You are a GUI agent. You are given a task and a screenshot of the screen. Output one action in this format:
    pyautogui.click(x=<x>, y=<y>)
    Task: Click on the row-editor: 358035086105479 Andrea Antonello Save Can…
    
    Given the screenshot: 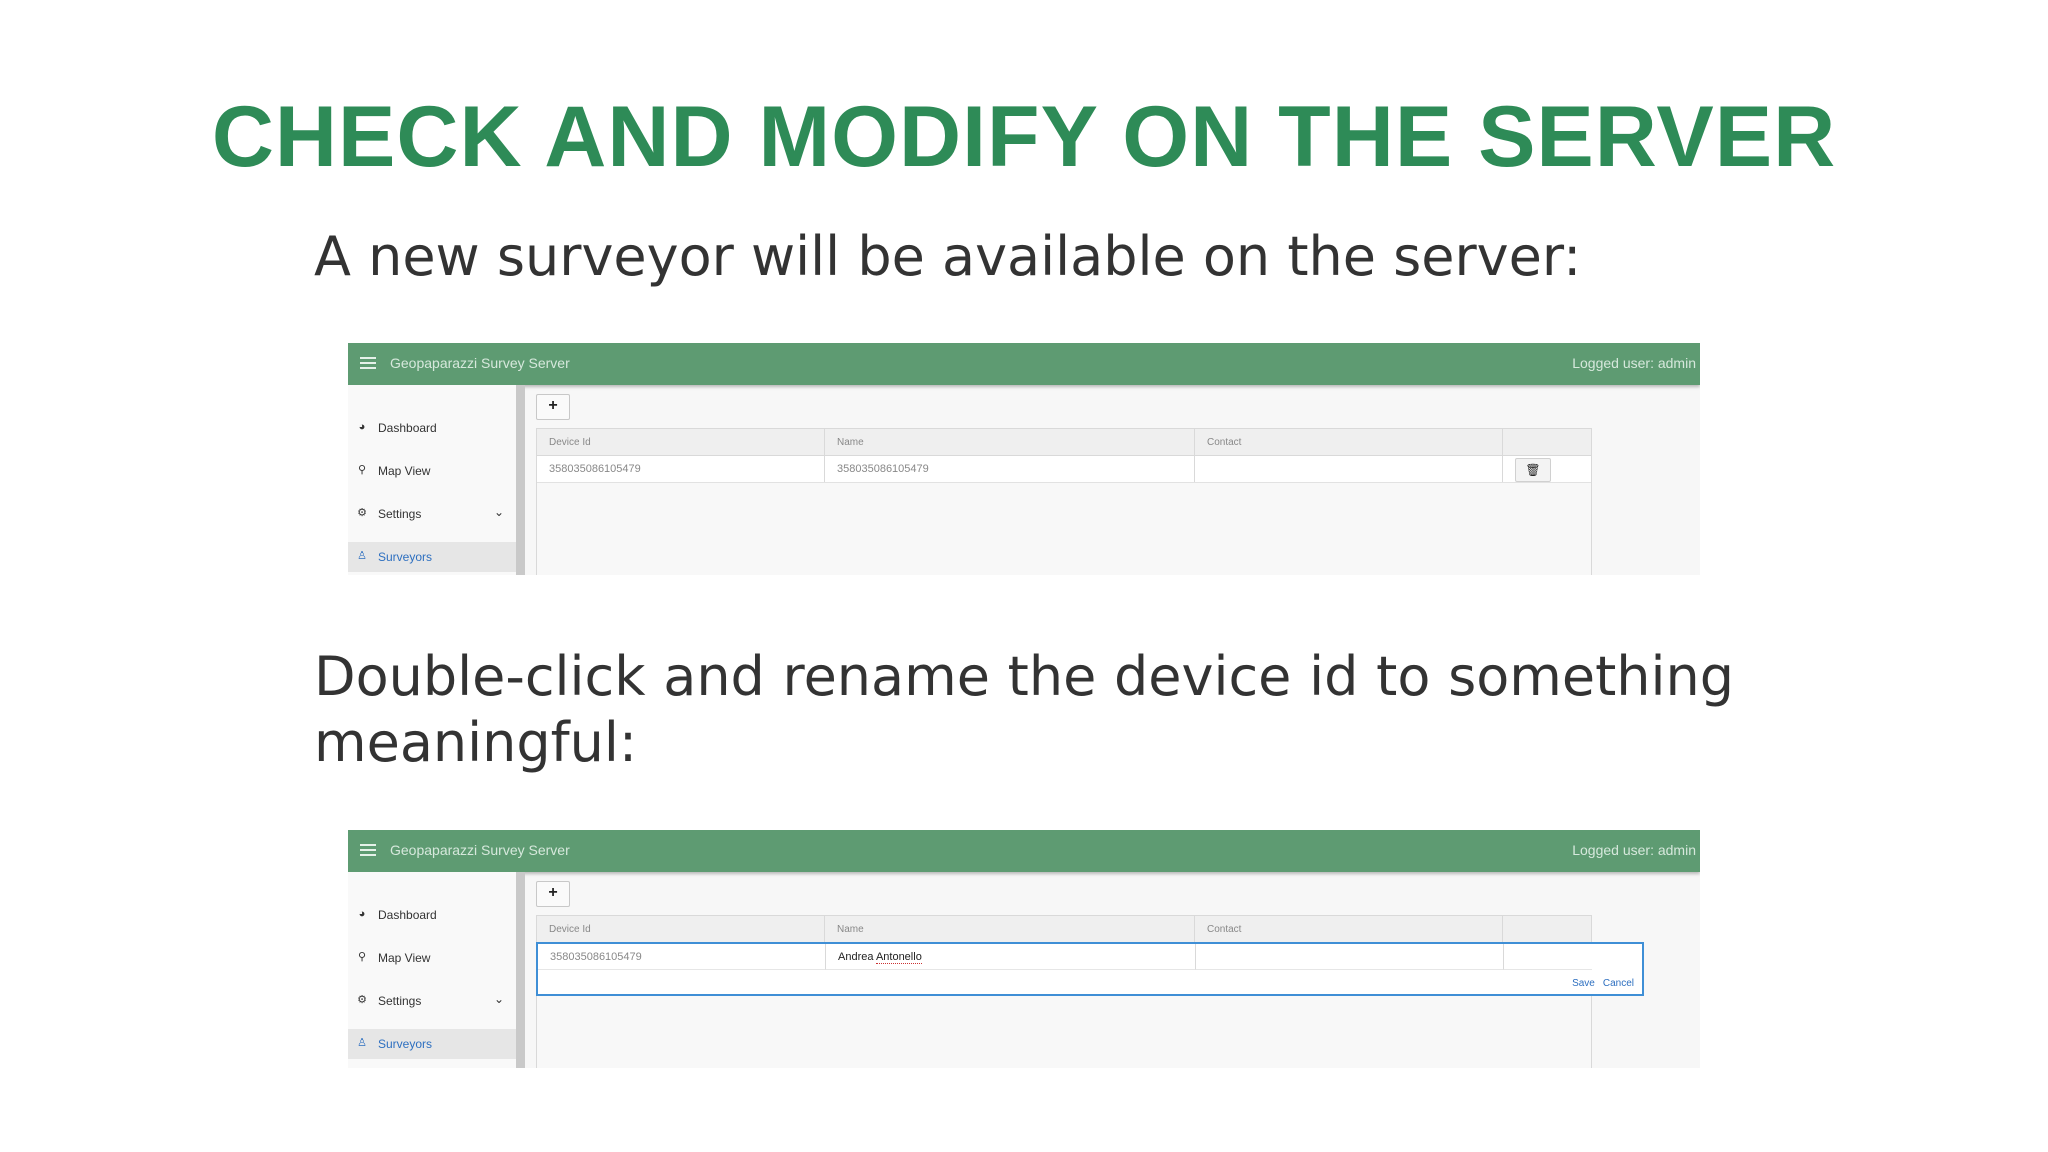 What is the action you would take?
    pyautogui.click(x=1090, y=969)
    